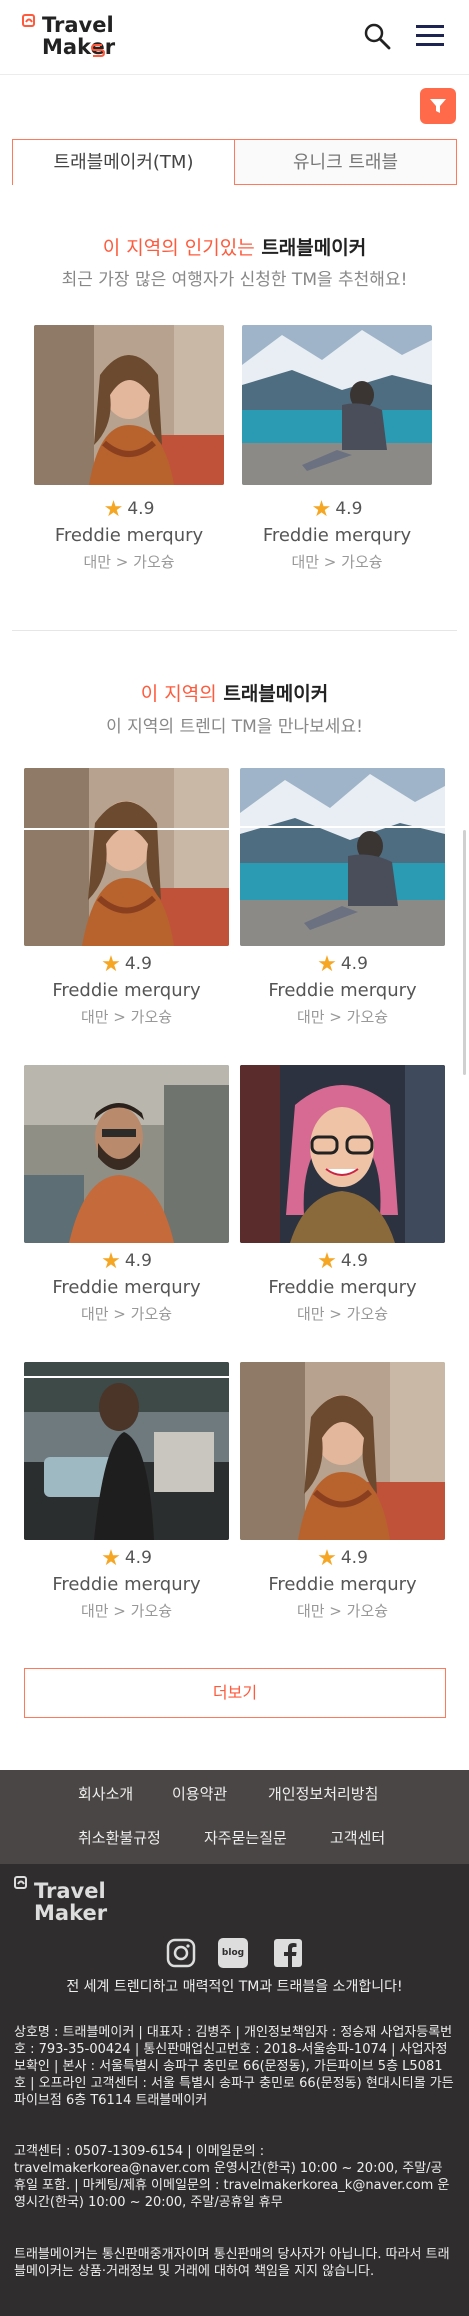 The image size is (469, 2316). What do you see at coordinates (119, 1837) in the screenshot?
I see `footer-link-refund: 취소환불규정` at bounding box center [119, 1837].